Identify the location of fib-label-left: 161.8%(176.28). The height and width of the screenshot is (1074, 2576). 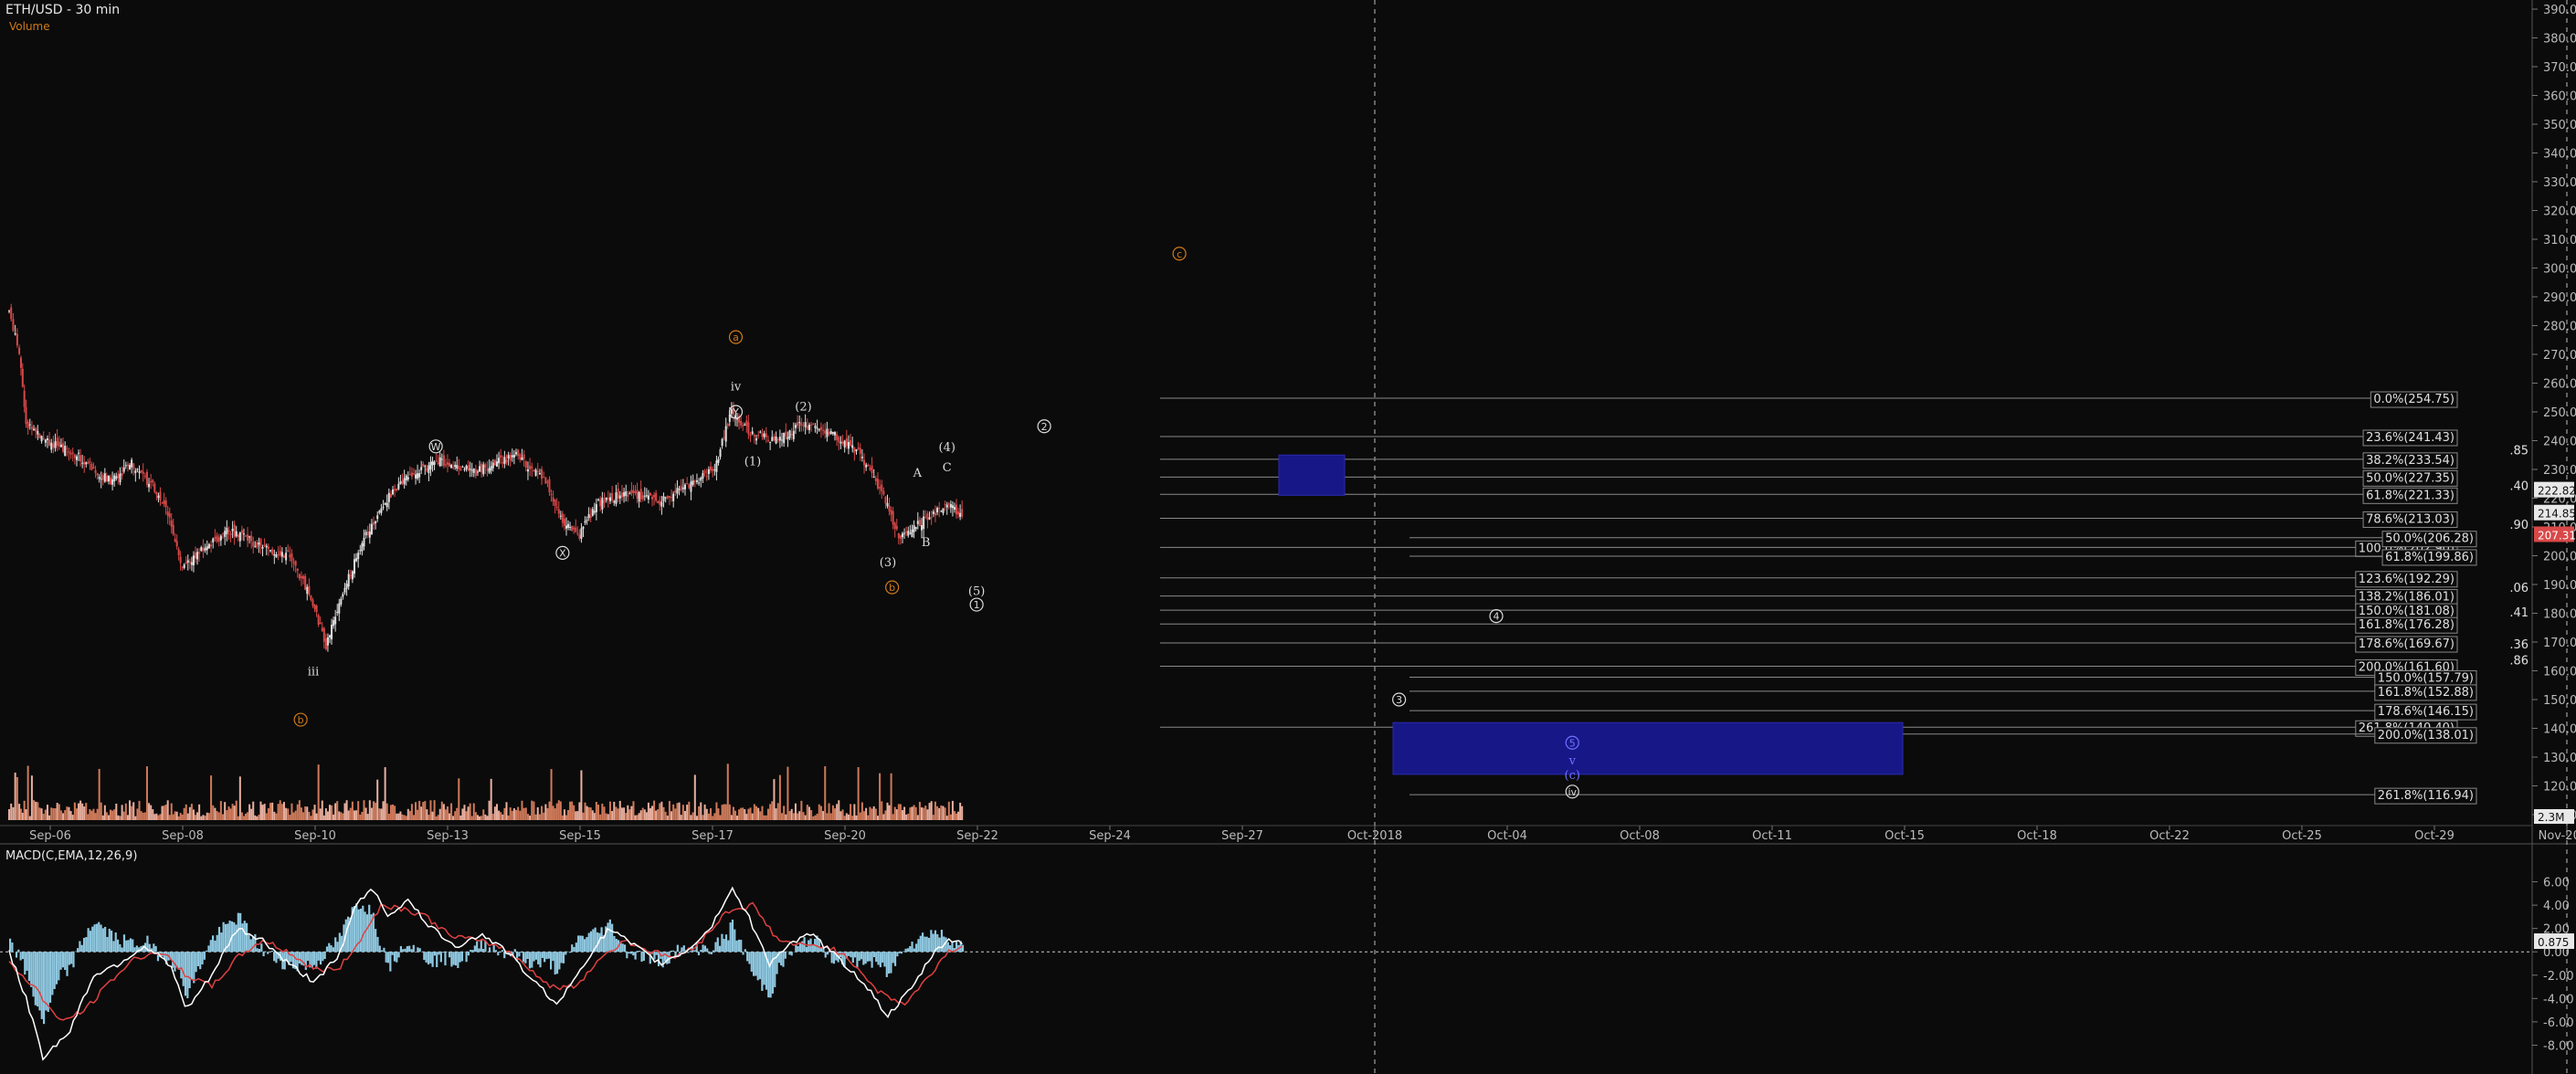
(2407, 625).